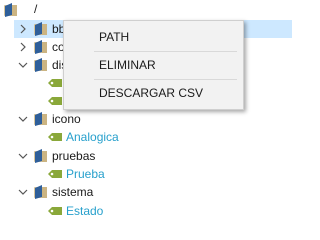  I want to click on tree-leaf-label: Prueba, so click(85, 174).